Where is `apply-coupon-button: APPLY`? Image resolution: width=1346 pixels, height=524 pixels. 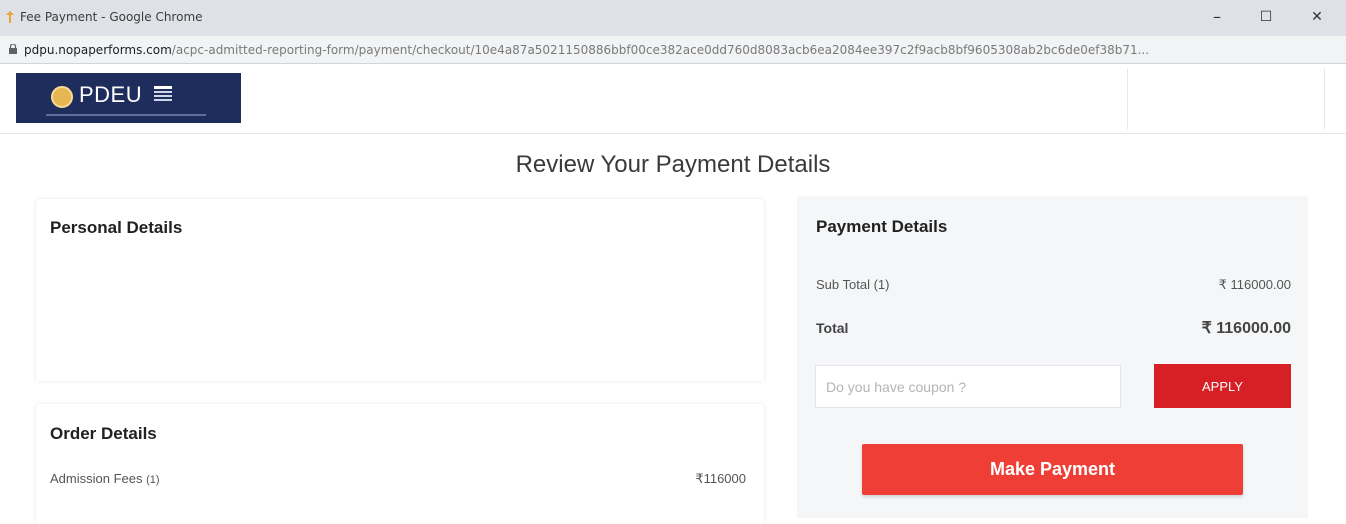 apply-coupon-button: APPLY is located at coordinates (1222, 386).